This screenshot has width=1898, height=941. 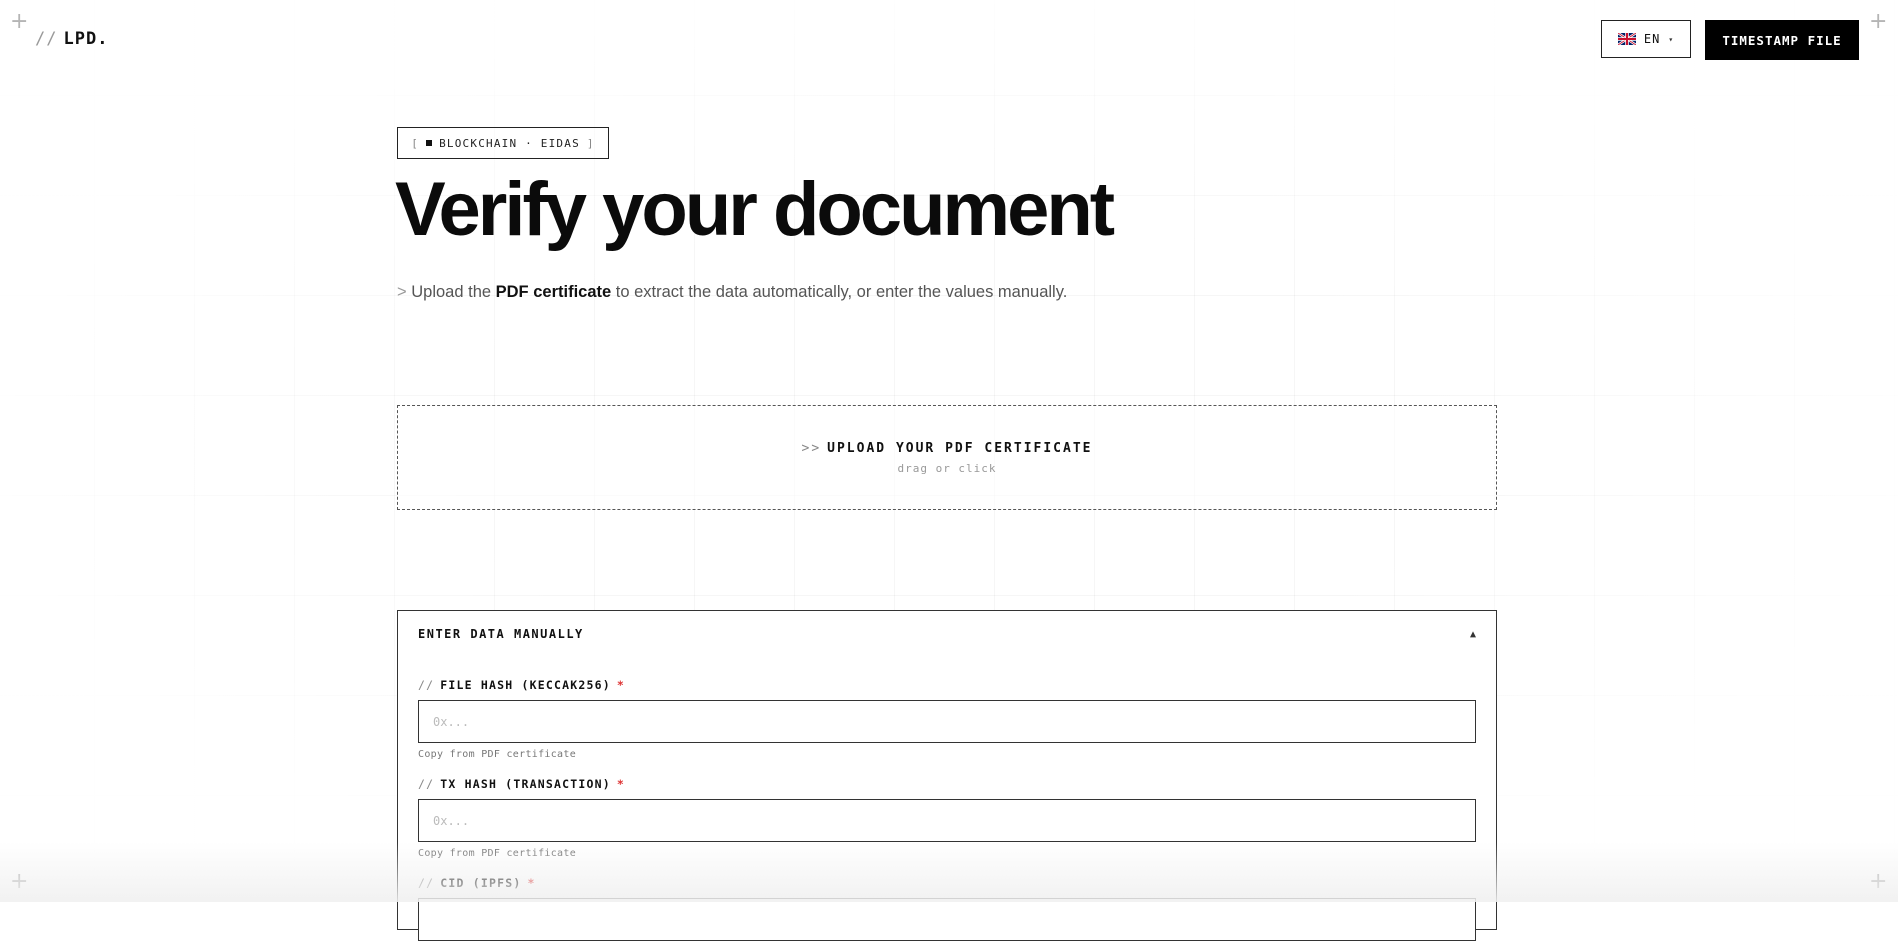 What do you see at coordinates (947, 634) in the screenshot?
I see `manual-entry-toggle: ENTER DATA MANUALLY ▲` at bounding box center [947, 634].